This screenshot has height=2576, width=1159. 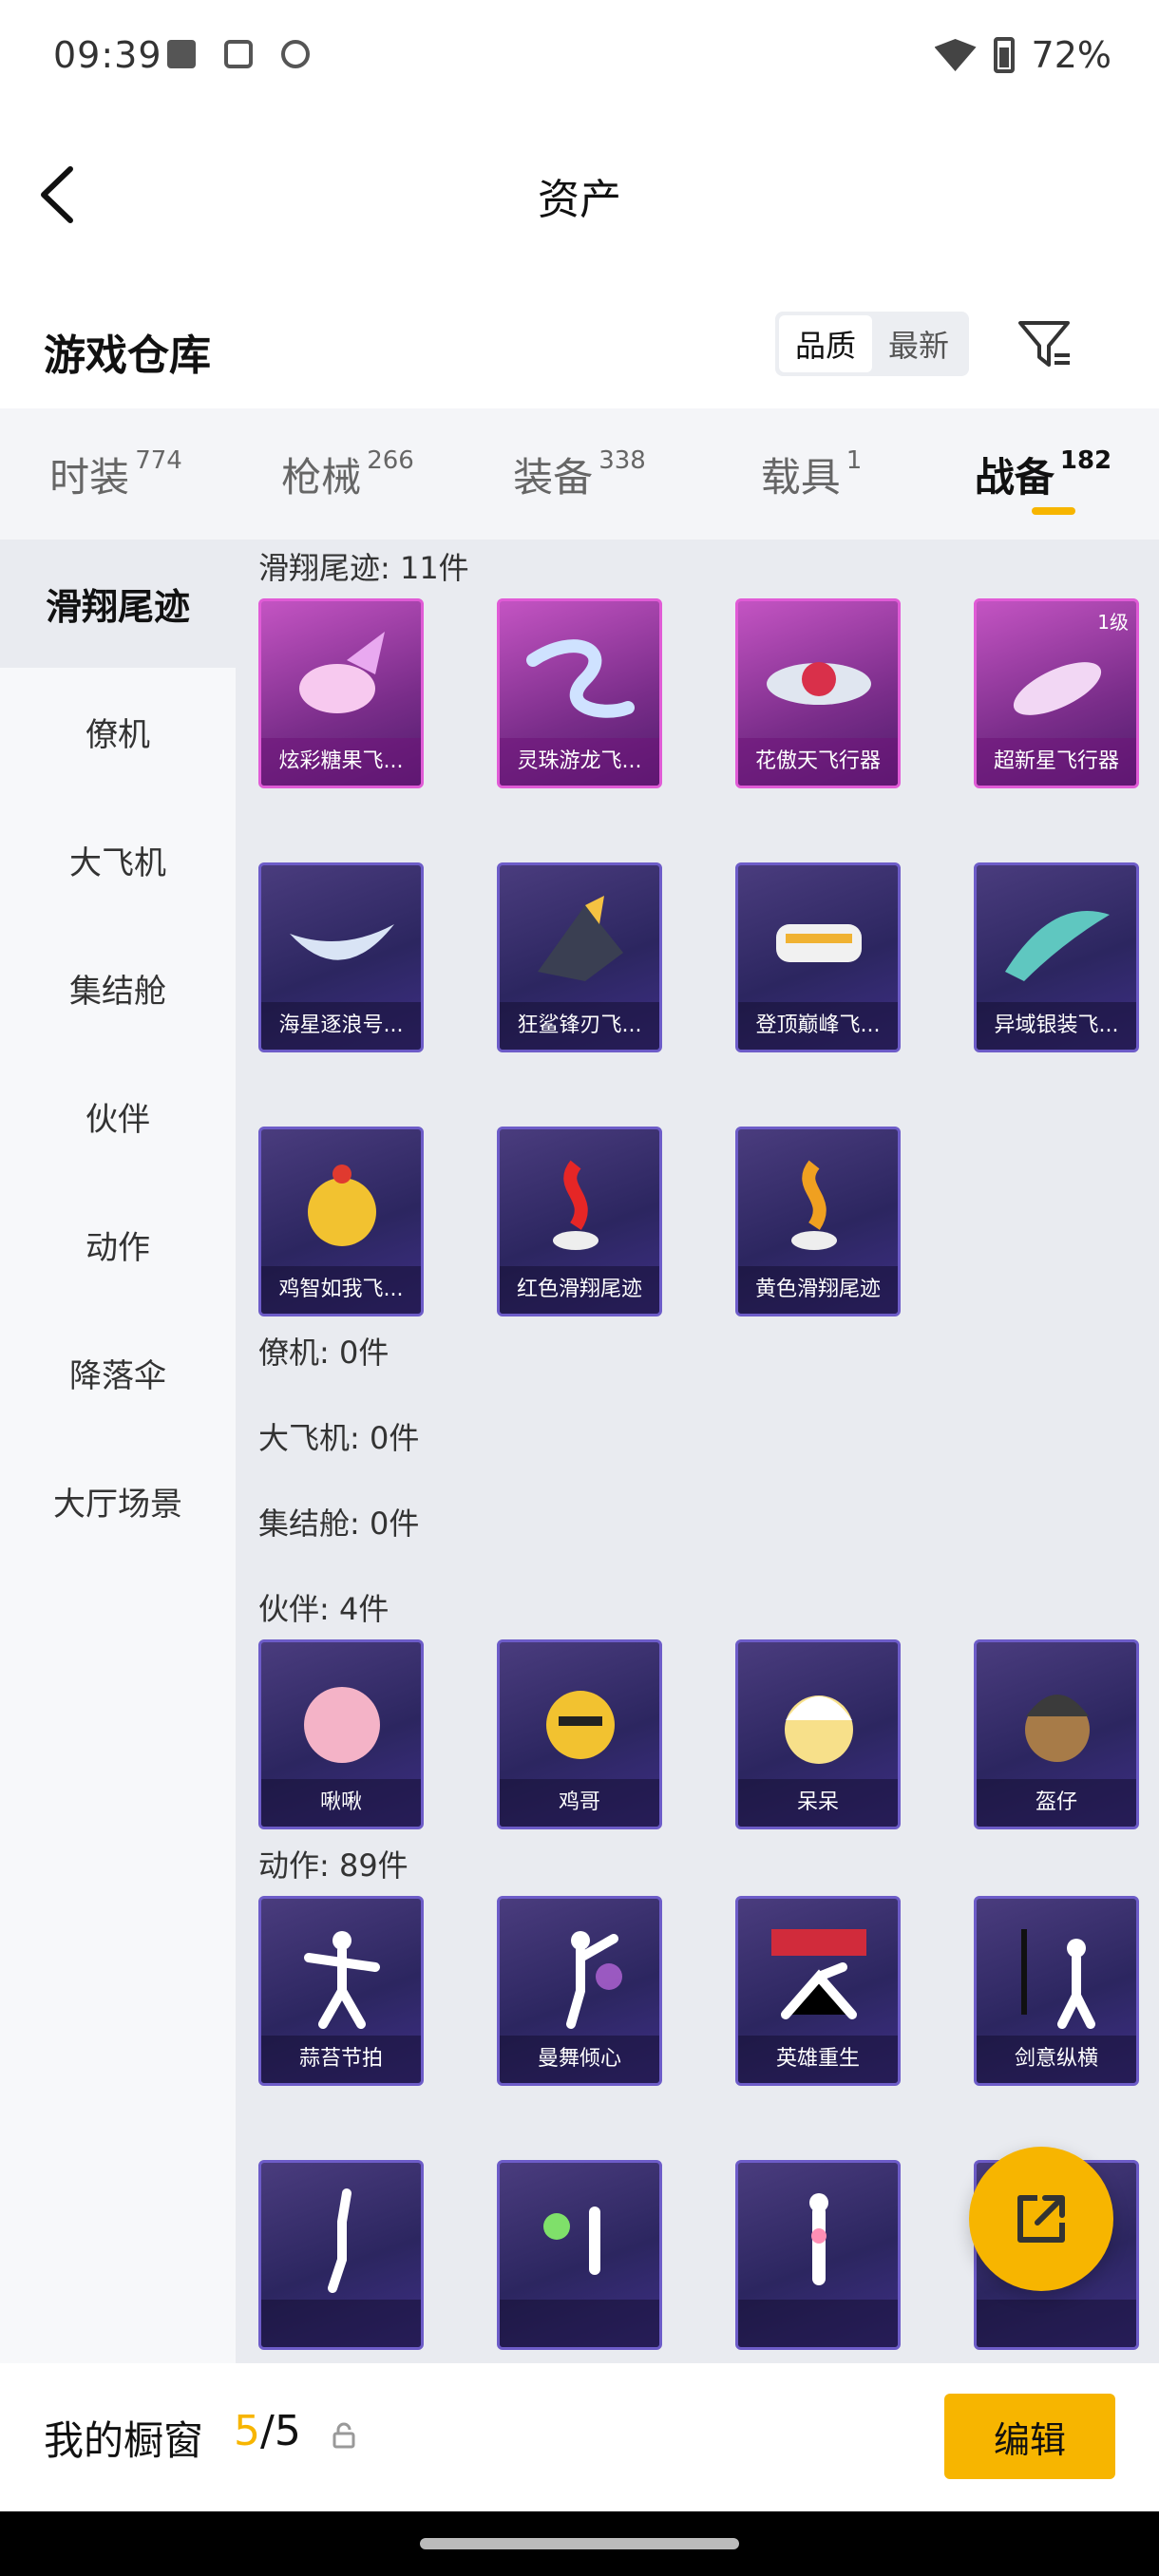 I want to click on tab-count: 338, so click(x=622, y=460).